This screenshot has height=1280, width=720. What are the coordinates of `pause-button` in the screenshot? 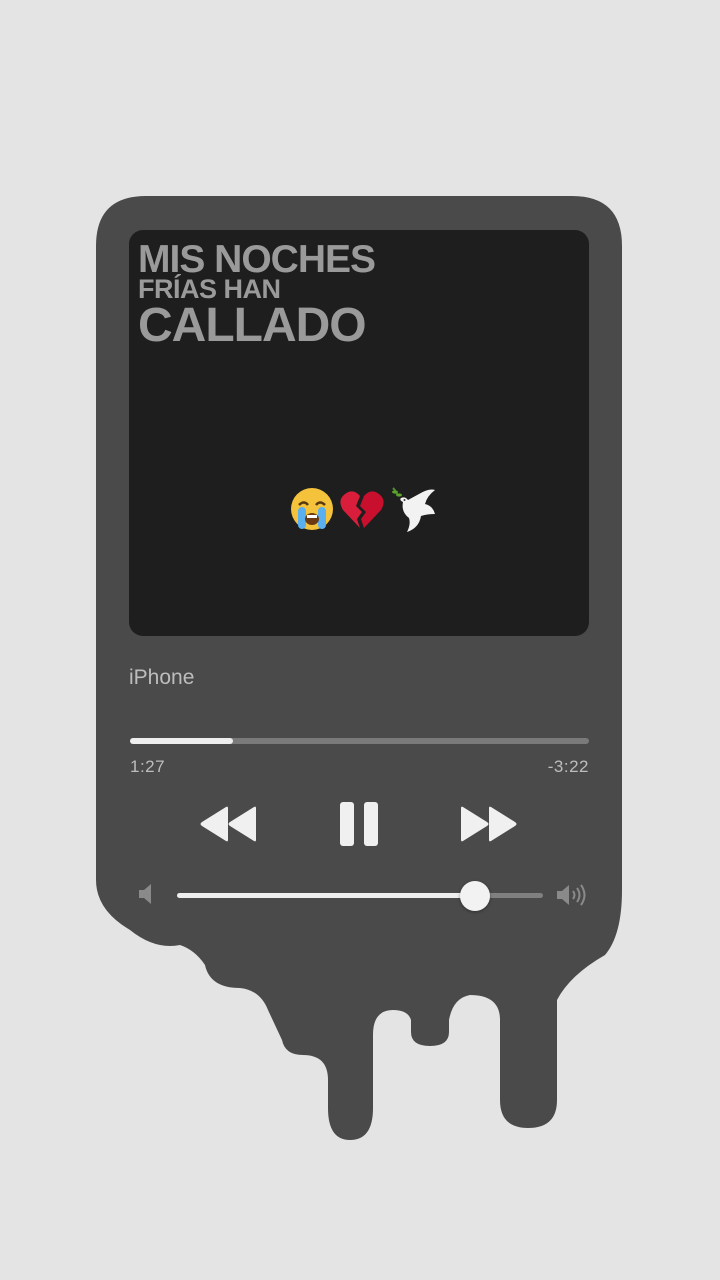 It's located at (359, 824).